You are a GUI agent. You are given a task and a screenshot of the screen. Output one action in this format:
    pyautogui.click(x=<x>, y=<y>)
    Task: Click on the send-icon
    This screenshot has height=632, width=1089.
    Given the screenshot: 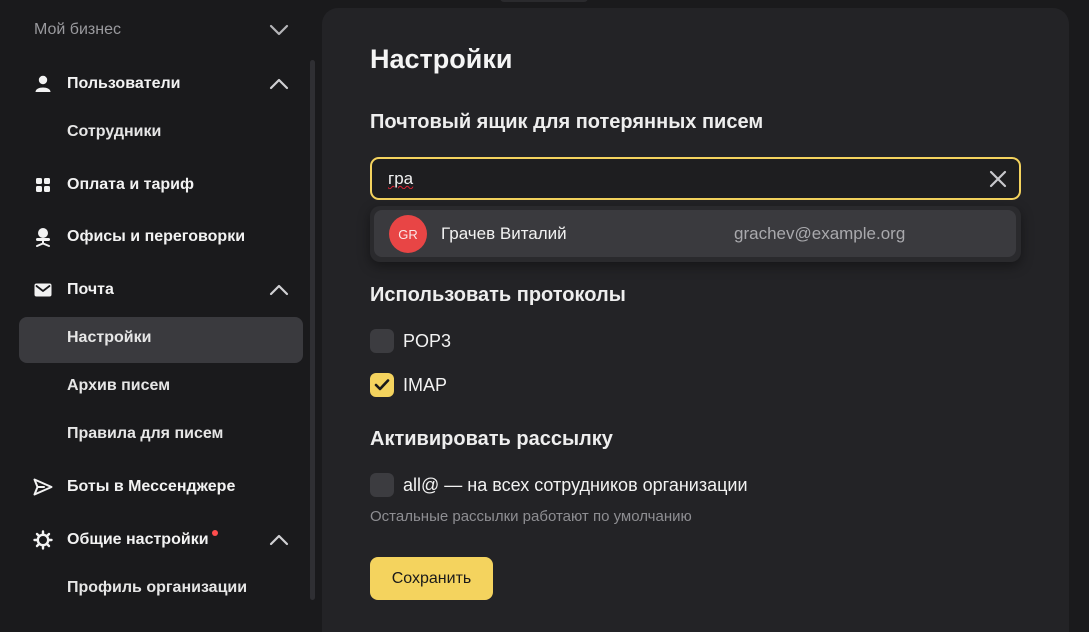 What is the action you would take?
    pyautogui.click(x=43, y=487)
    